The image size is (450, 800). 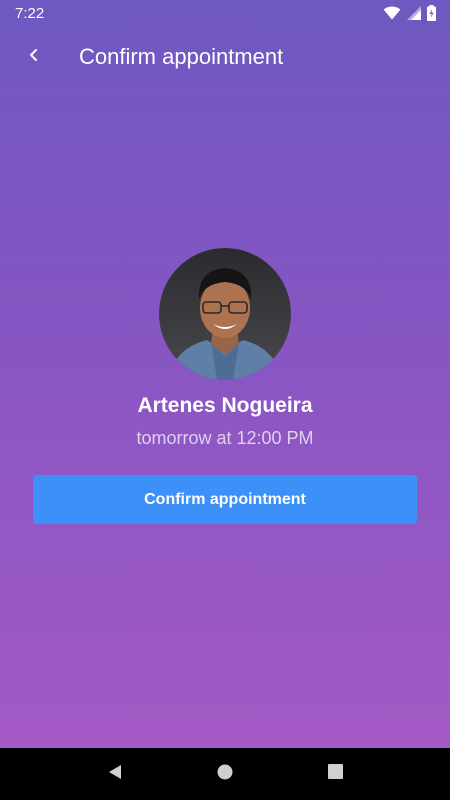 I want to click on appointment-time: tomorrow at 12:00 PM, so click(x=225, y=438).